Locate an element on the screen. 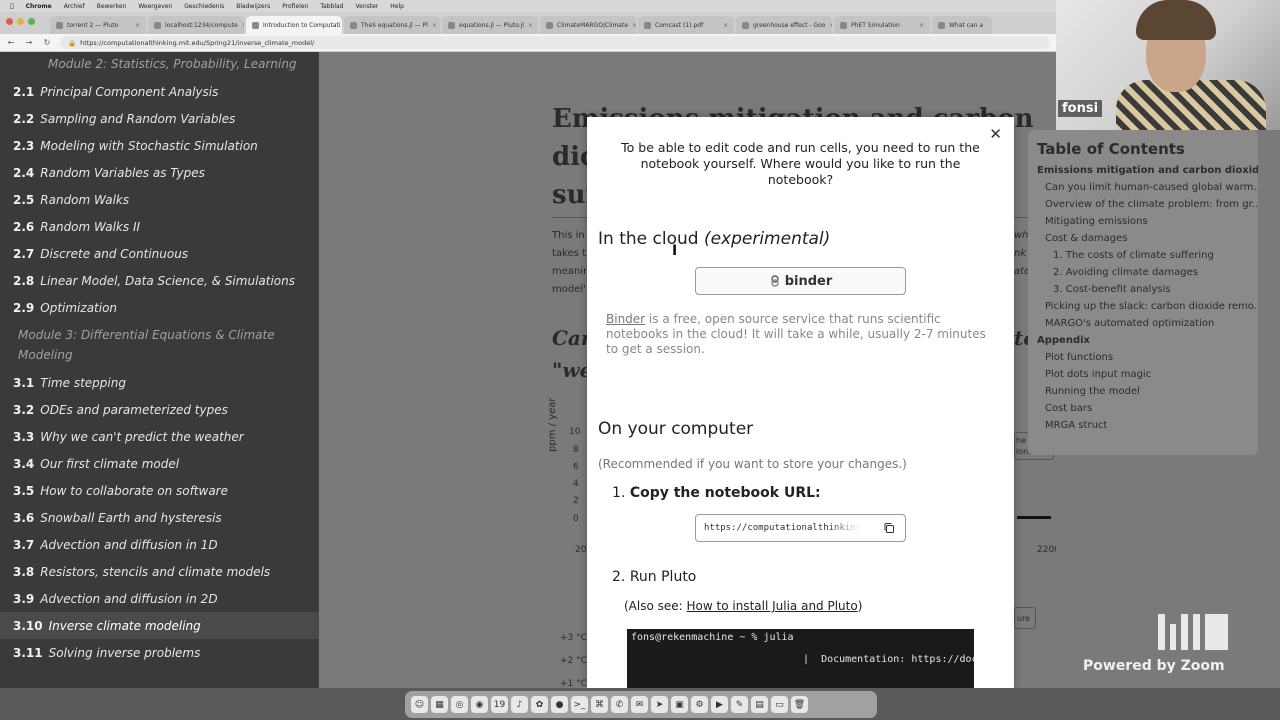 The image size is (1280, 720). reload-icon: ↻ is located at coordinates (47, 42).